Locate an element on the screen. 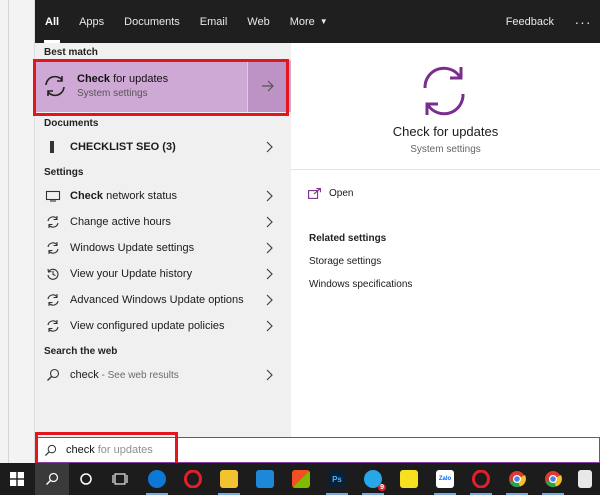  taskbar-app-store is located at coordinates (301, 479).